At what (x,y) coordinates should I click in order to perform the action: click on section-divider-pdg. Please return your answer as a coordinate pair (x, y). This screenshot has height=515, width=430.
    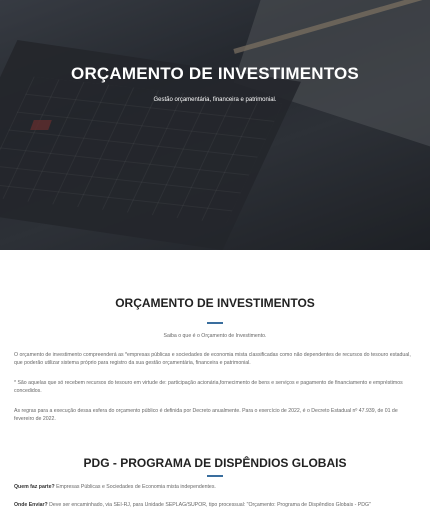
    Looking at the image, I should click on (215, 476).